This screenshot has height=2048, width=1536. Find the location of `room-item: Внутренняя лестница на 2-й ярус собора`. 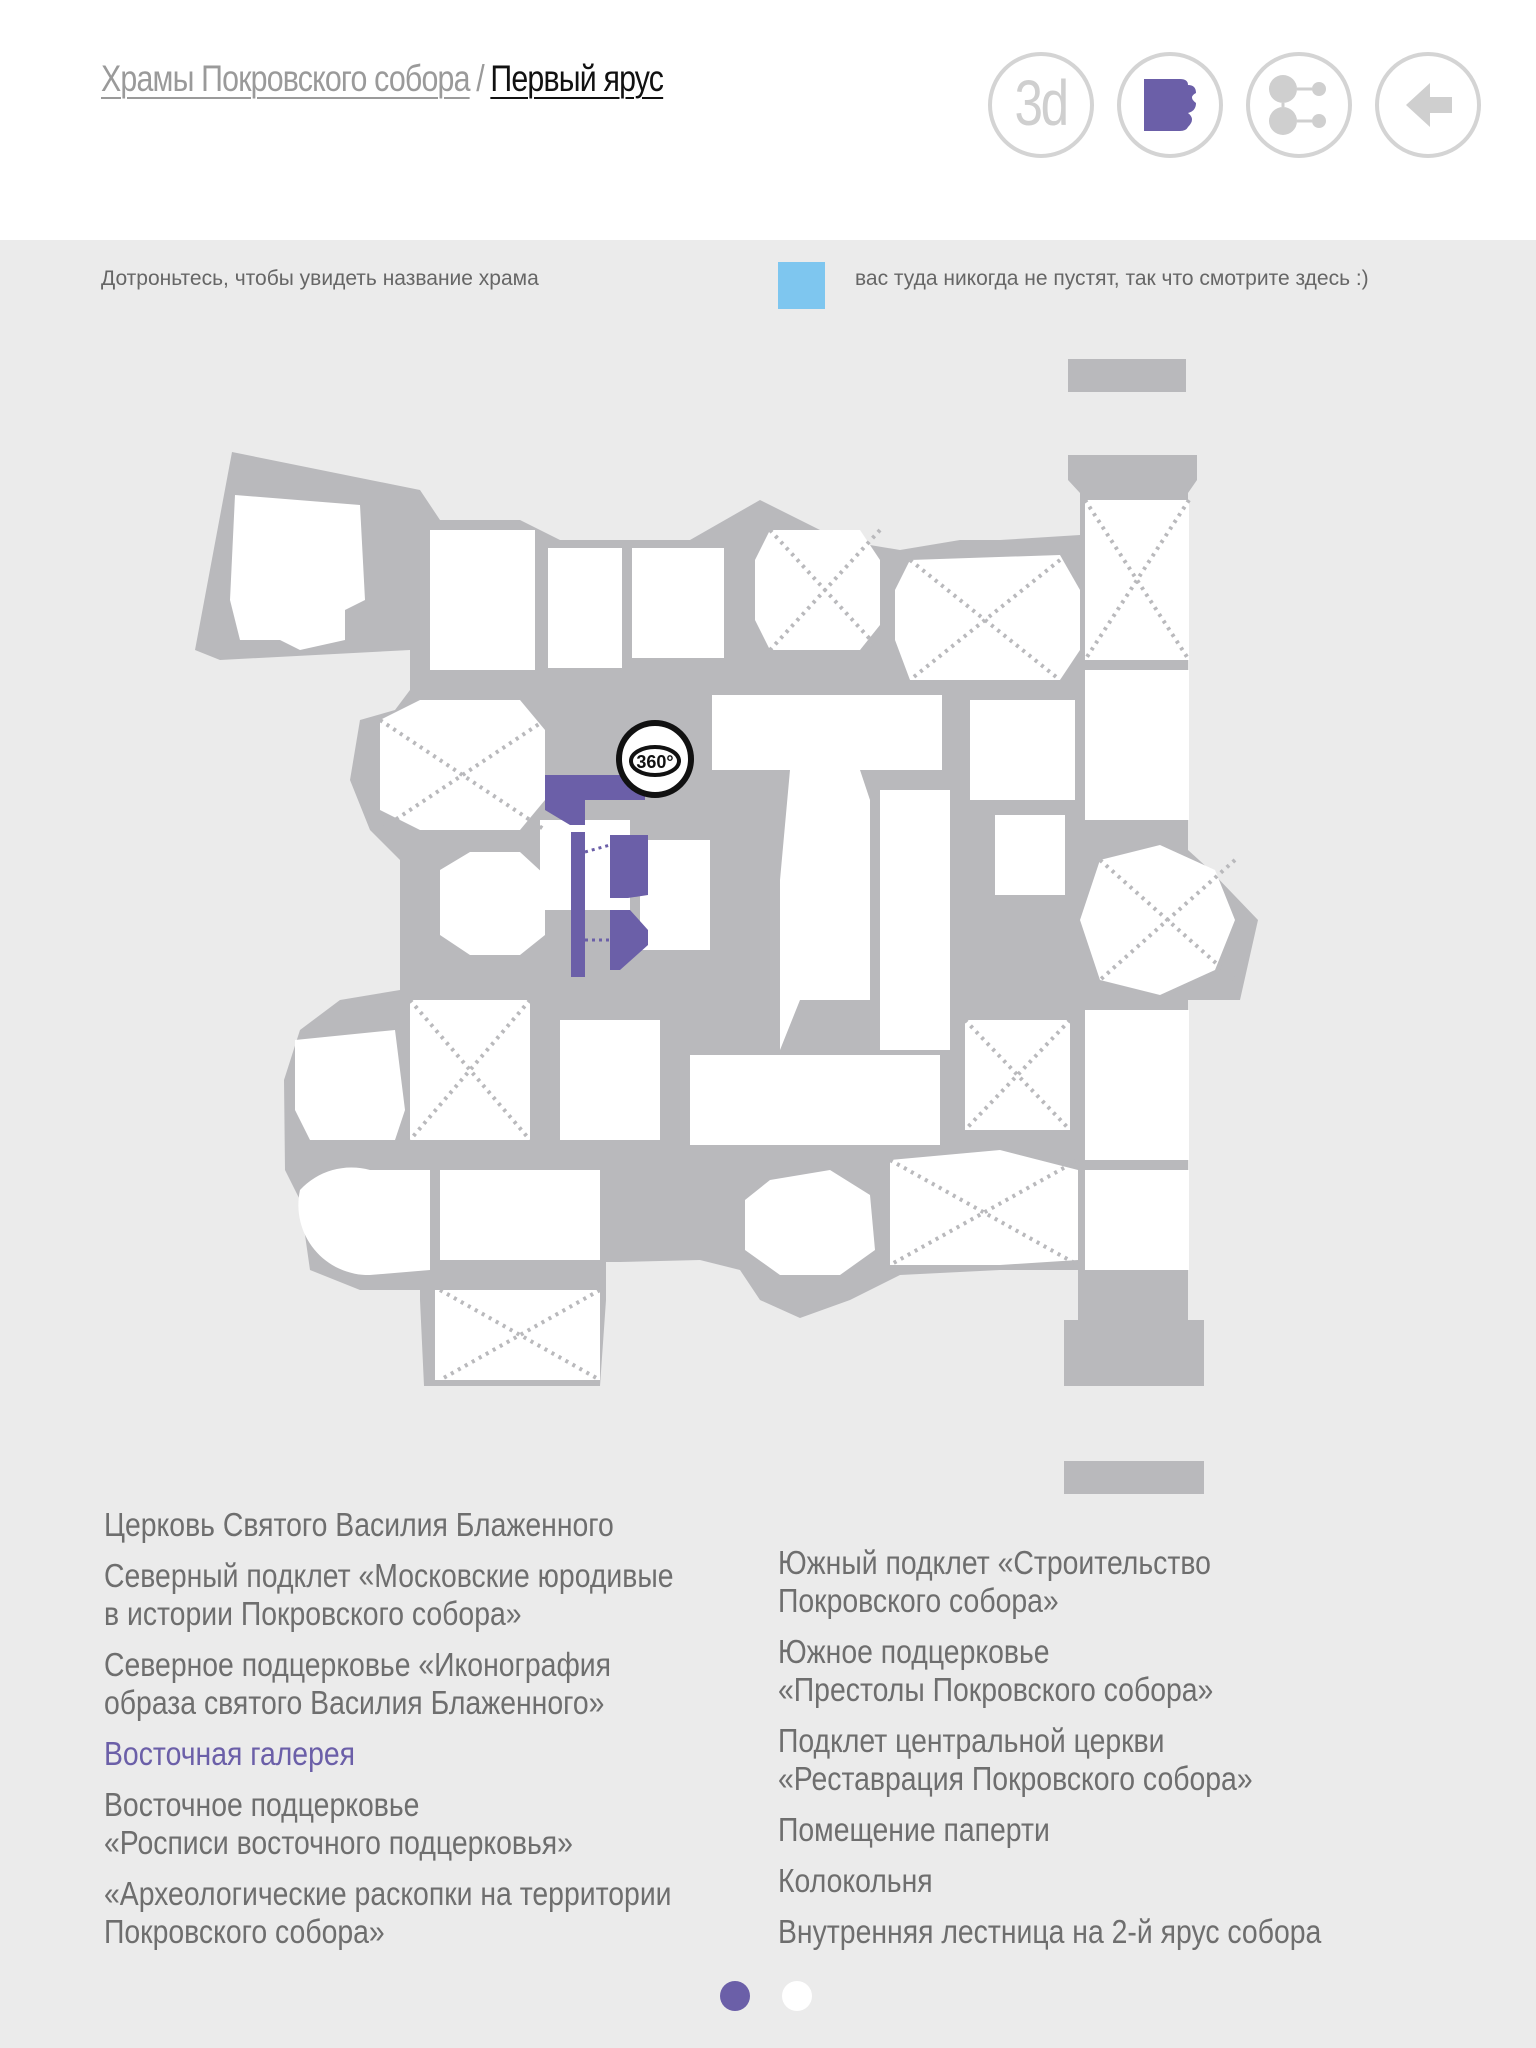

room-item: Внутренняя лестница на 2-й ярус собора is located at coordinates (1070, 1932).